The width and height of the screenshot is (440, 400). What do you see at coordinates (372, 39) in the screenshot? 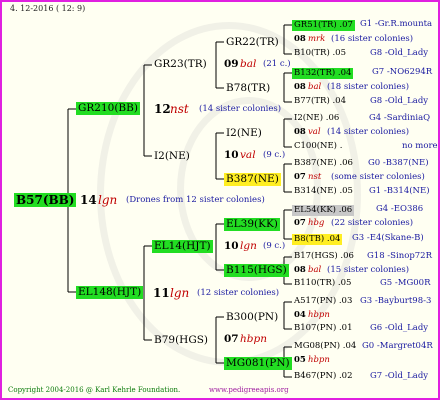
I see `g4-note: (16 sister colonies)` at bounding box center [372, 39].